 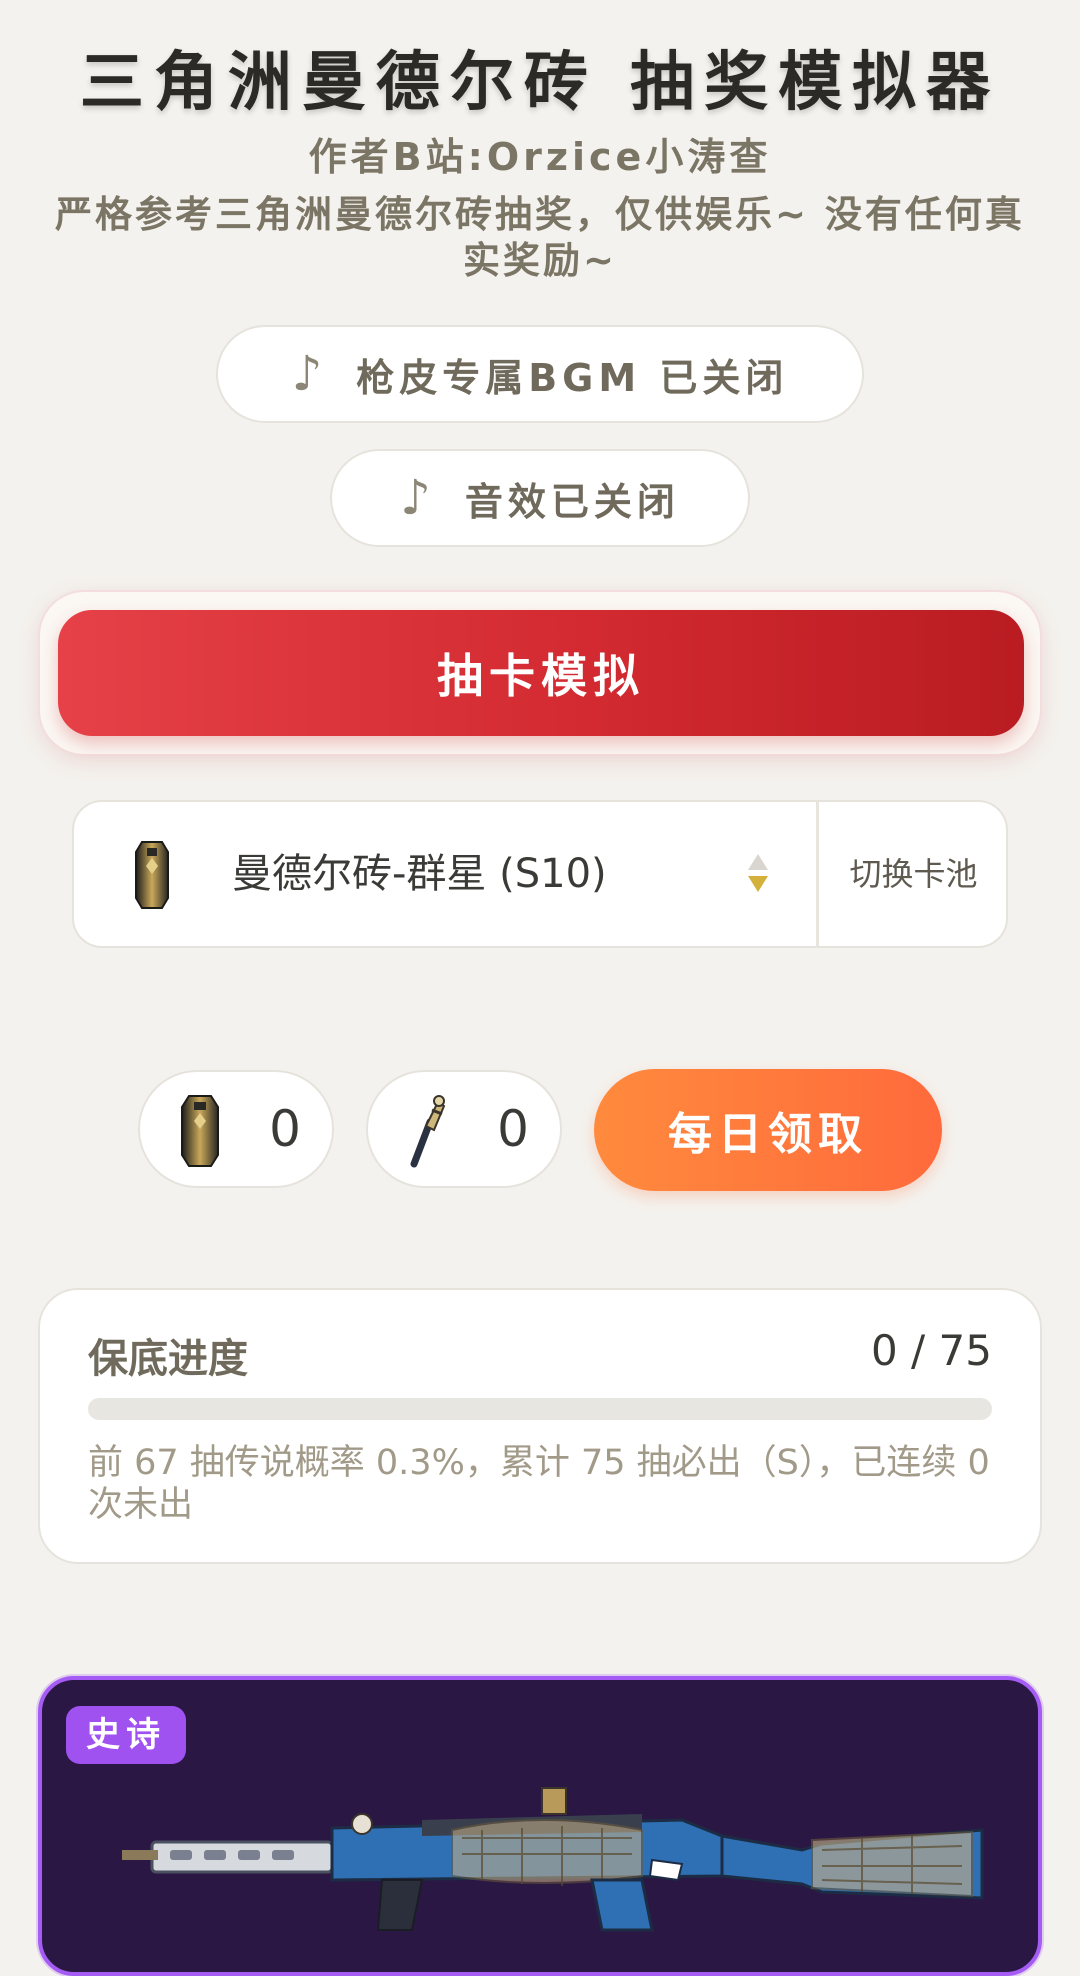 What do you see at coordinates (419, 874) in the screenshot?
I see `selected-pool-name: 曼德尔砖-群星 (S10)` at bounding box center [419, 874].